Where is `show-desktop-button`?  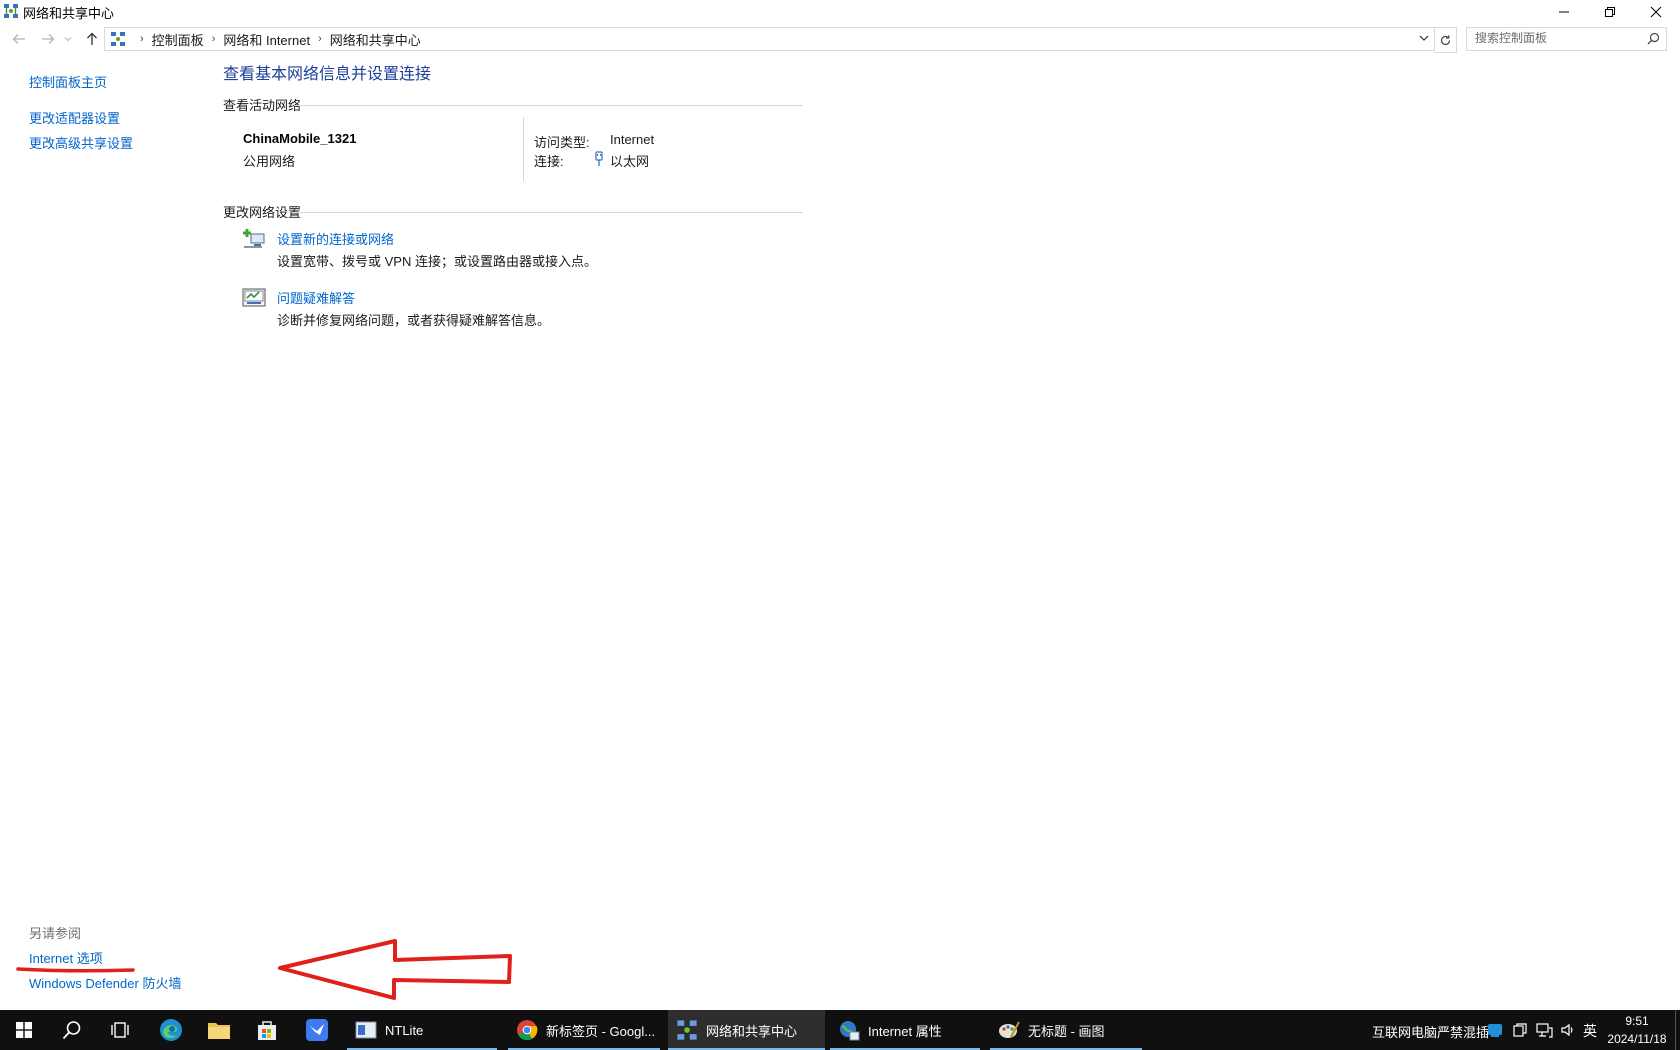
show-desktop-button is located at coordinates (1675, 1030).